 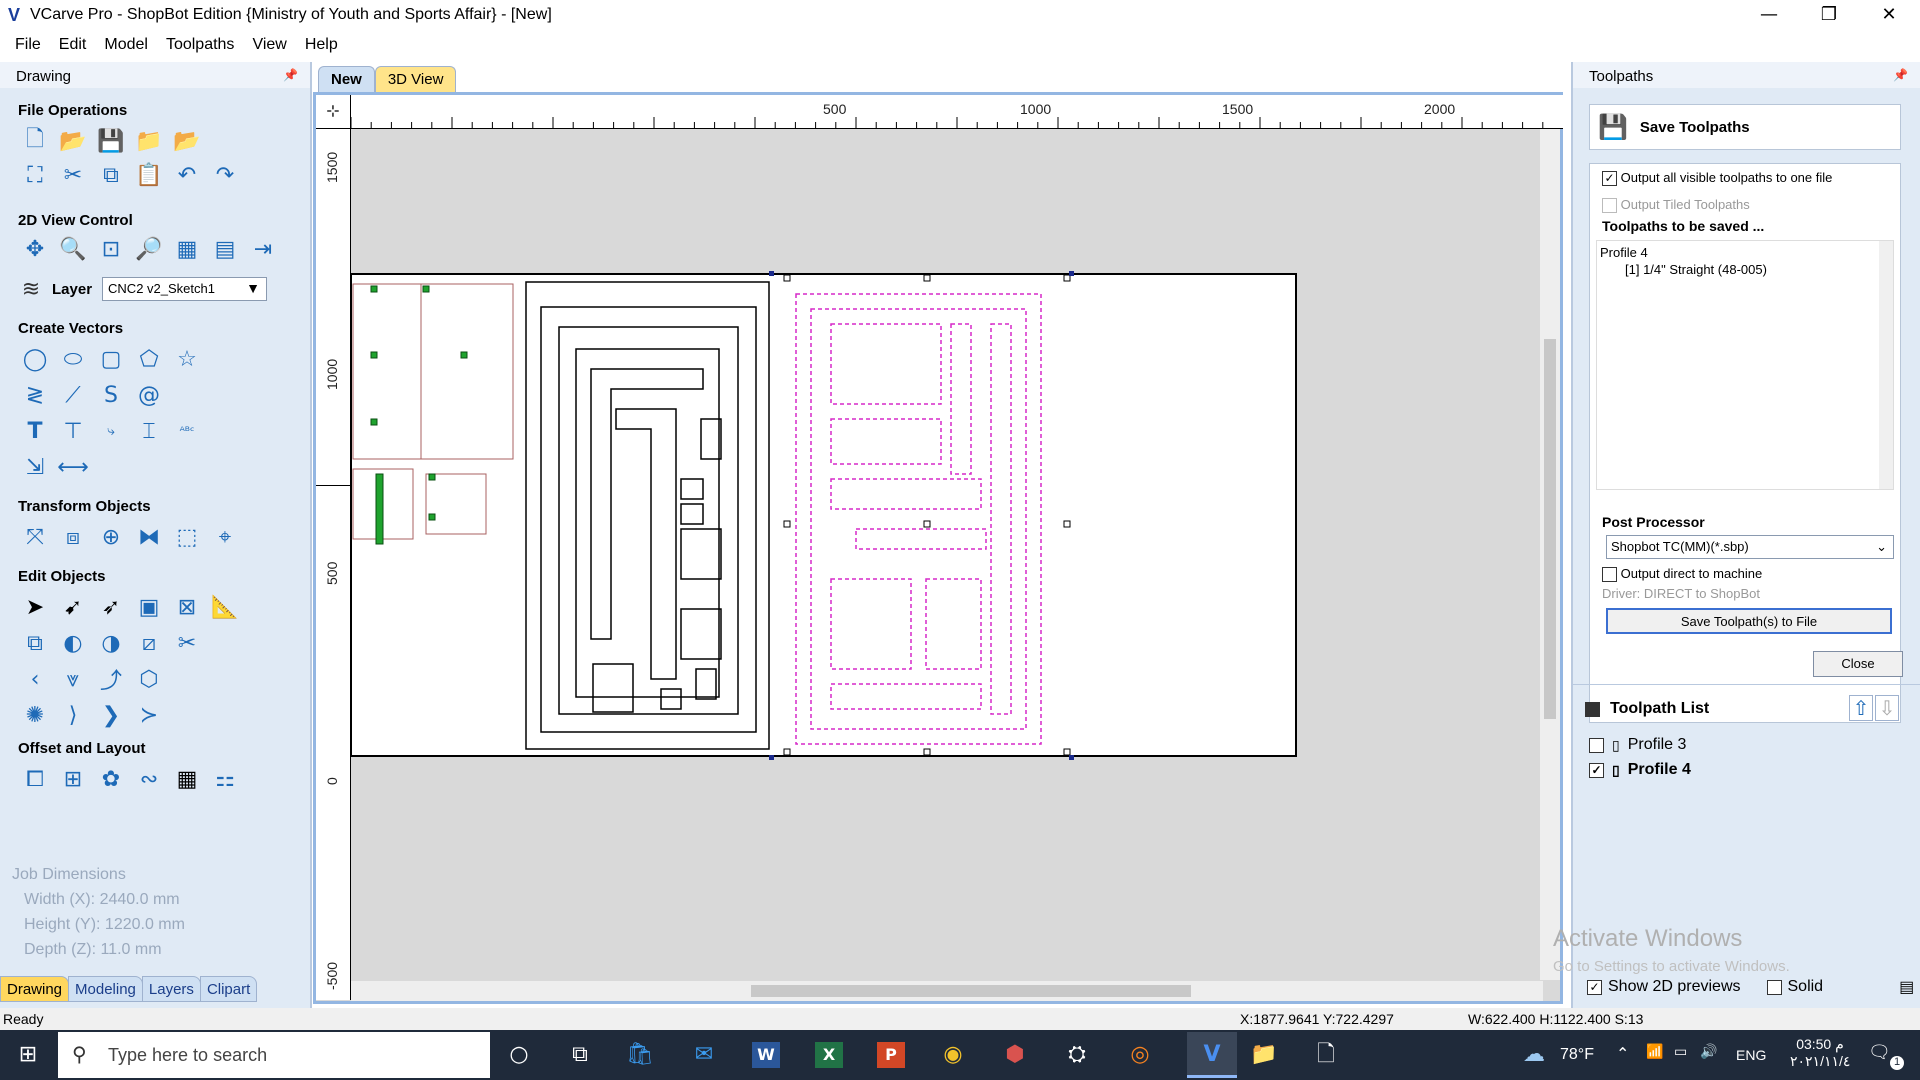 I want to click on tab-modeling: Modeling, so click(x=105, y=989).